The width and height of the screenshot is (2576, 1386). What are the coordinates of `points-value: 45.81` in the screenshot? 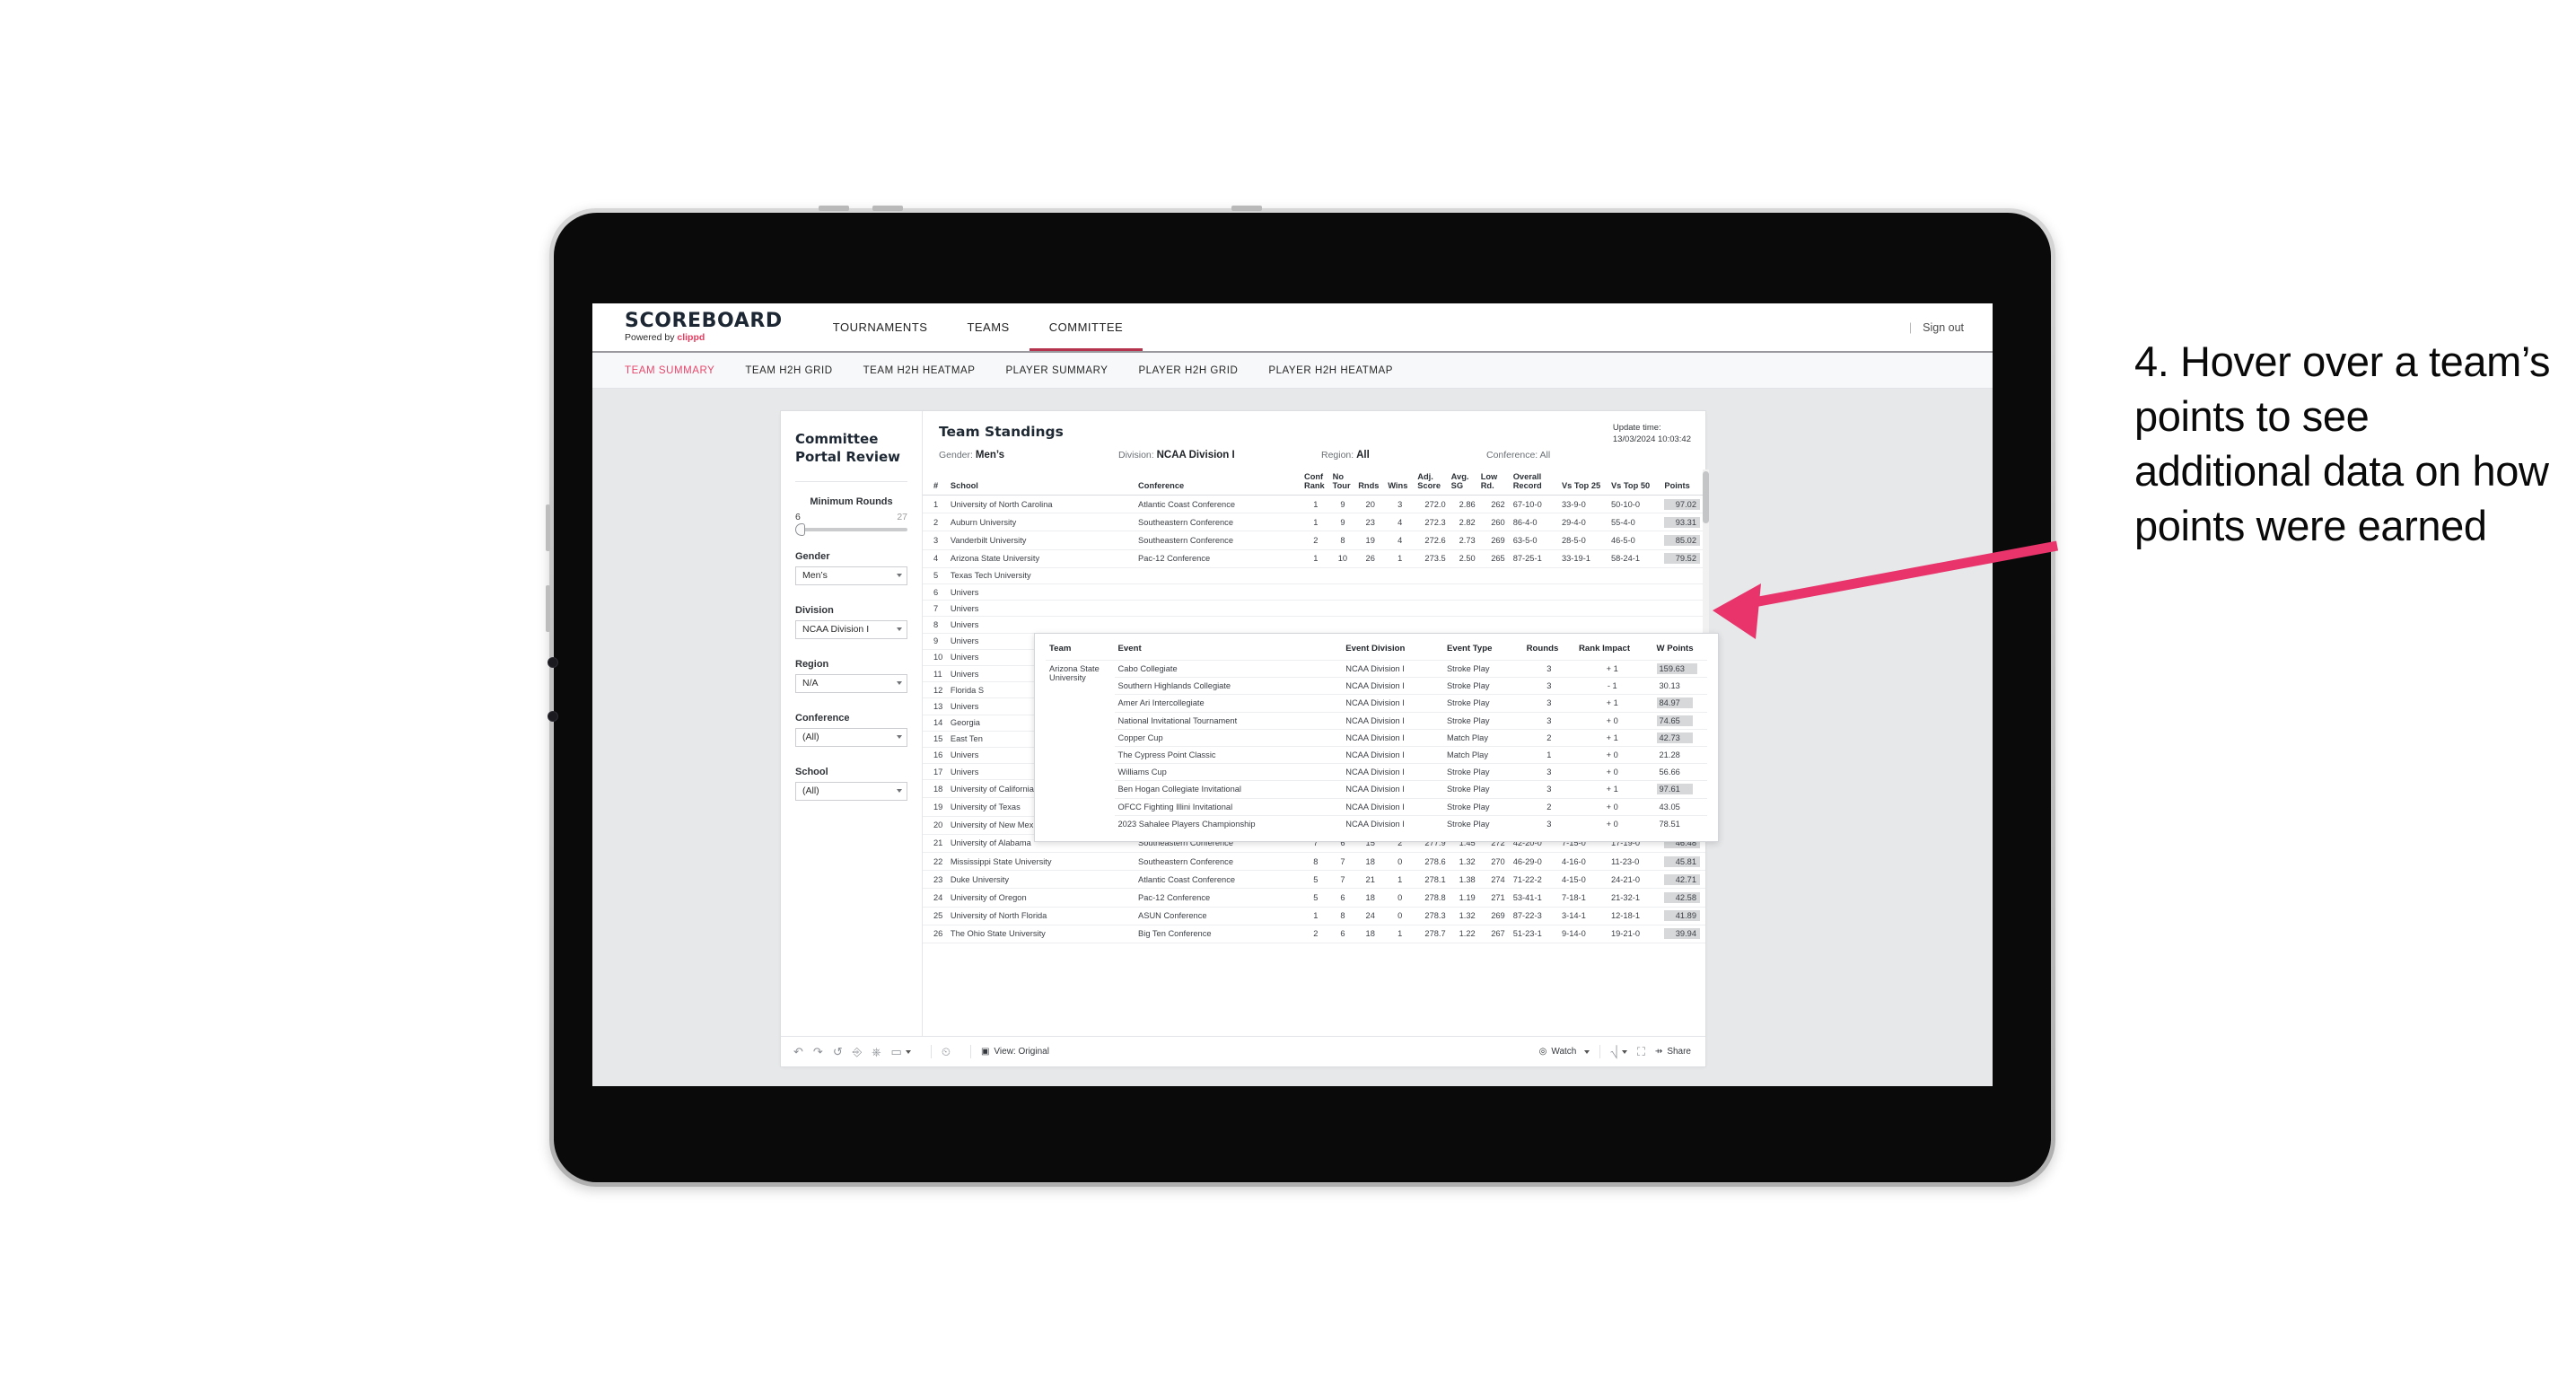 It's located at (1682, 861).